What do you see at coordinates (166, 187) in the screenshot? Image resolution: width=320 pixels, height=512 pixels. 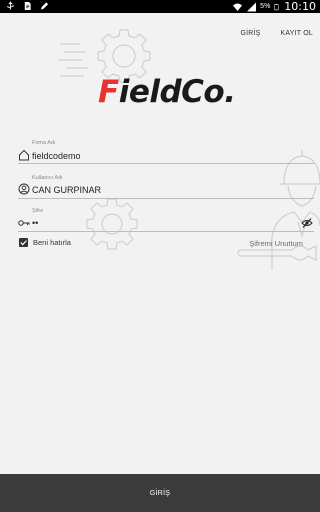 I see `username-field: Kullanıcı Adı CAN GURPINAR` at bounding box center [166, 187].